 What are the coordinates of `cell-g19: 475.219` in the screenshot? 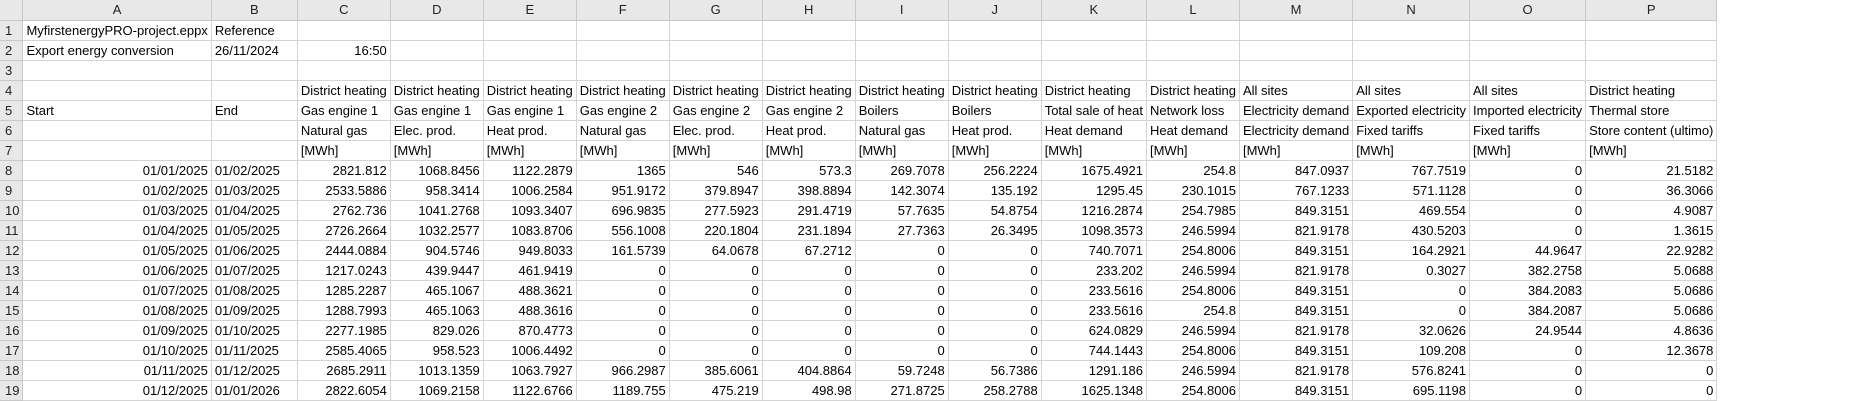 It's located at (716, 390).